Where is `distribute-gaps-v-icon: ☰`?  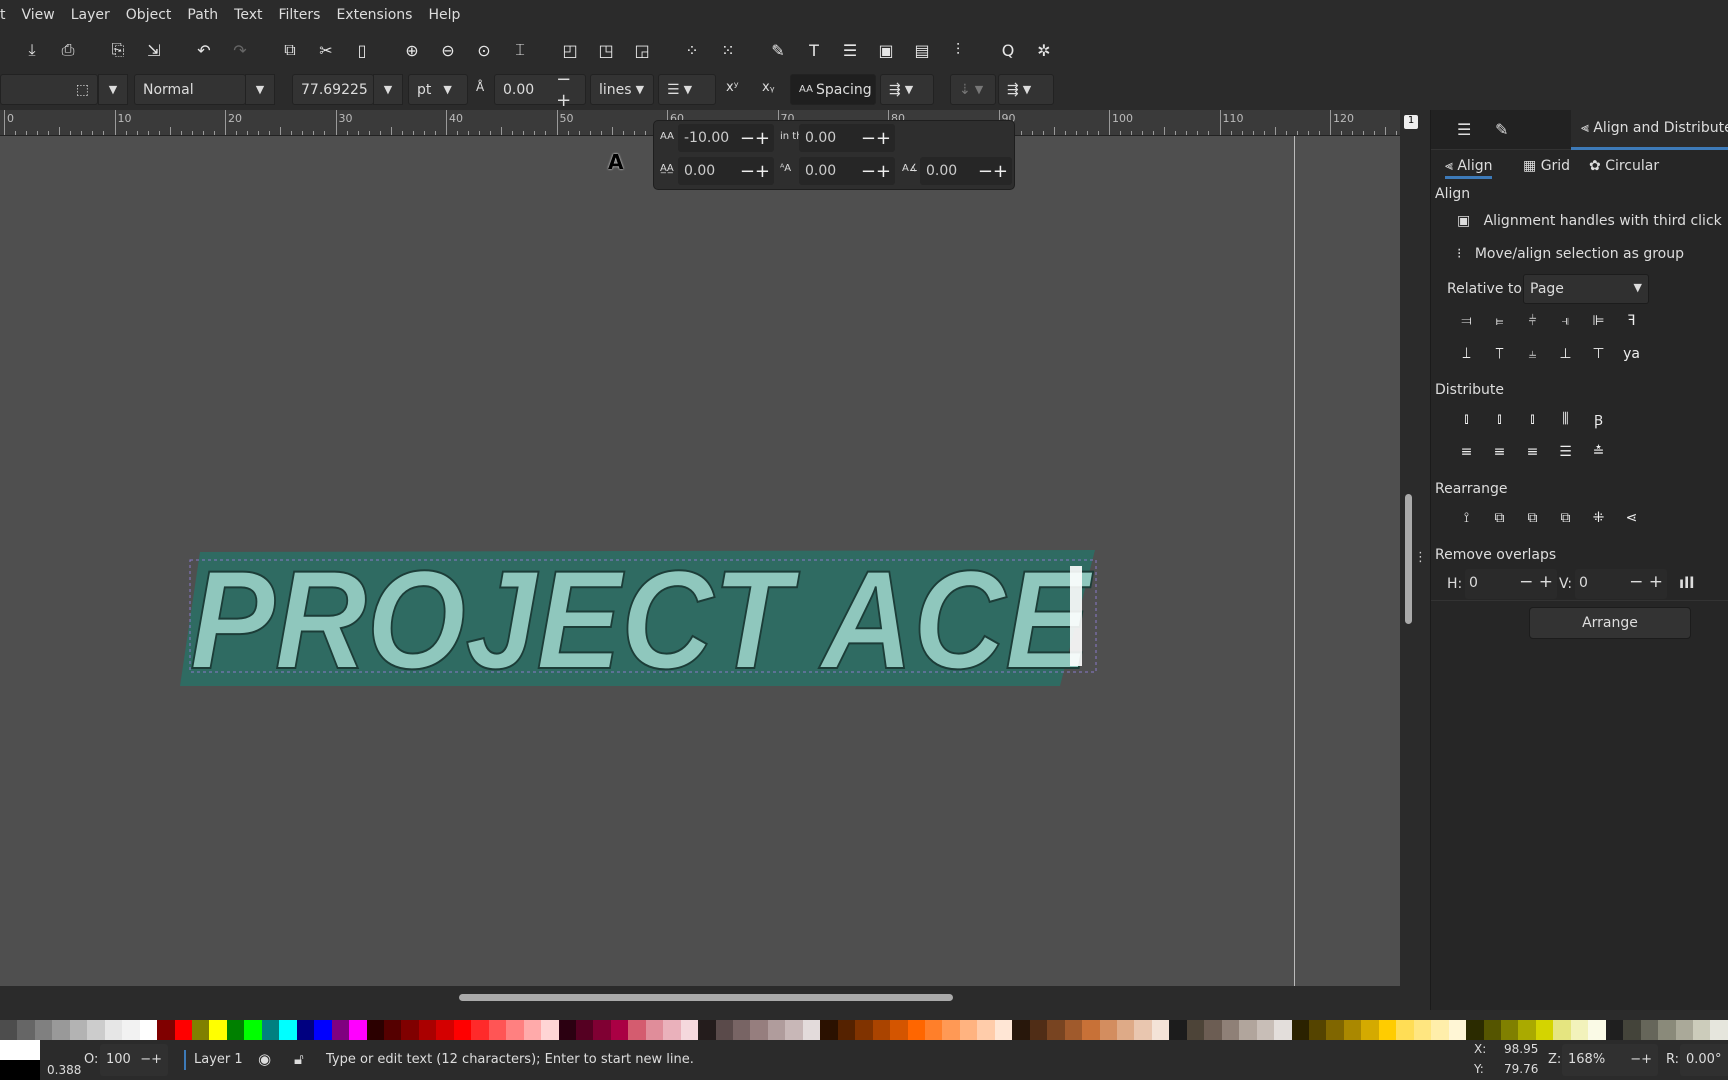
distribute-gaps-v-icon: ☰ is located at coordinates (1565, 452).